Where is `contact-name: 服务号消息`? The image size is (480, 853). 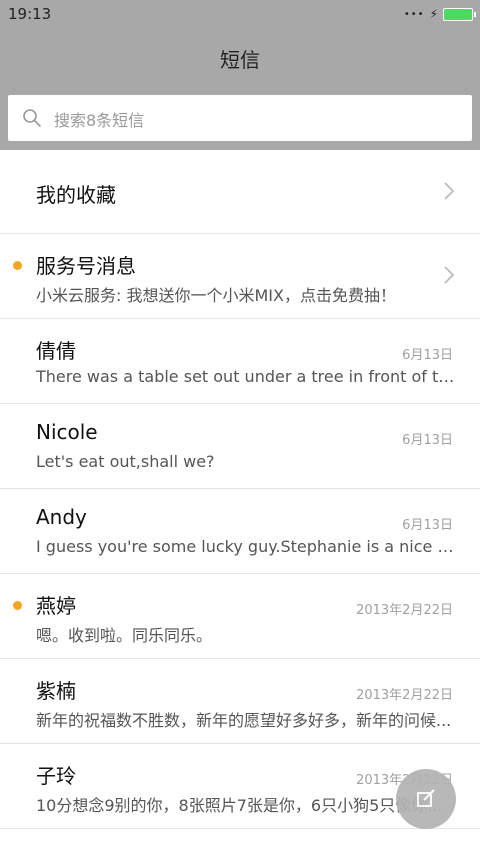
contact-name: 服务号消息 is located at coordinates (86, 266).